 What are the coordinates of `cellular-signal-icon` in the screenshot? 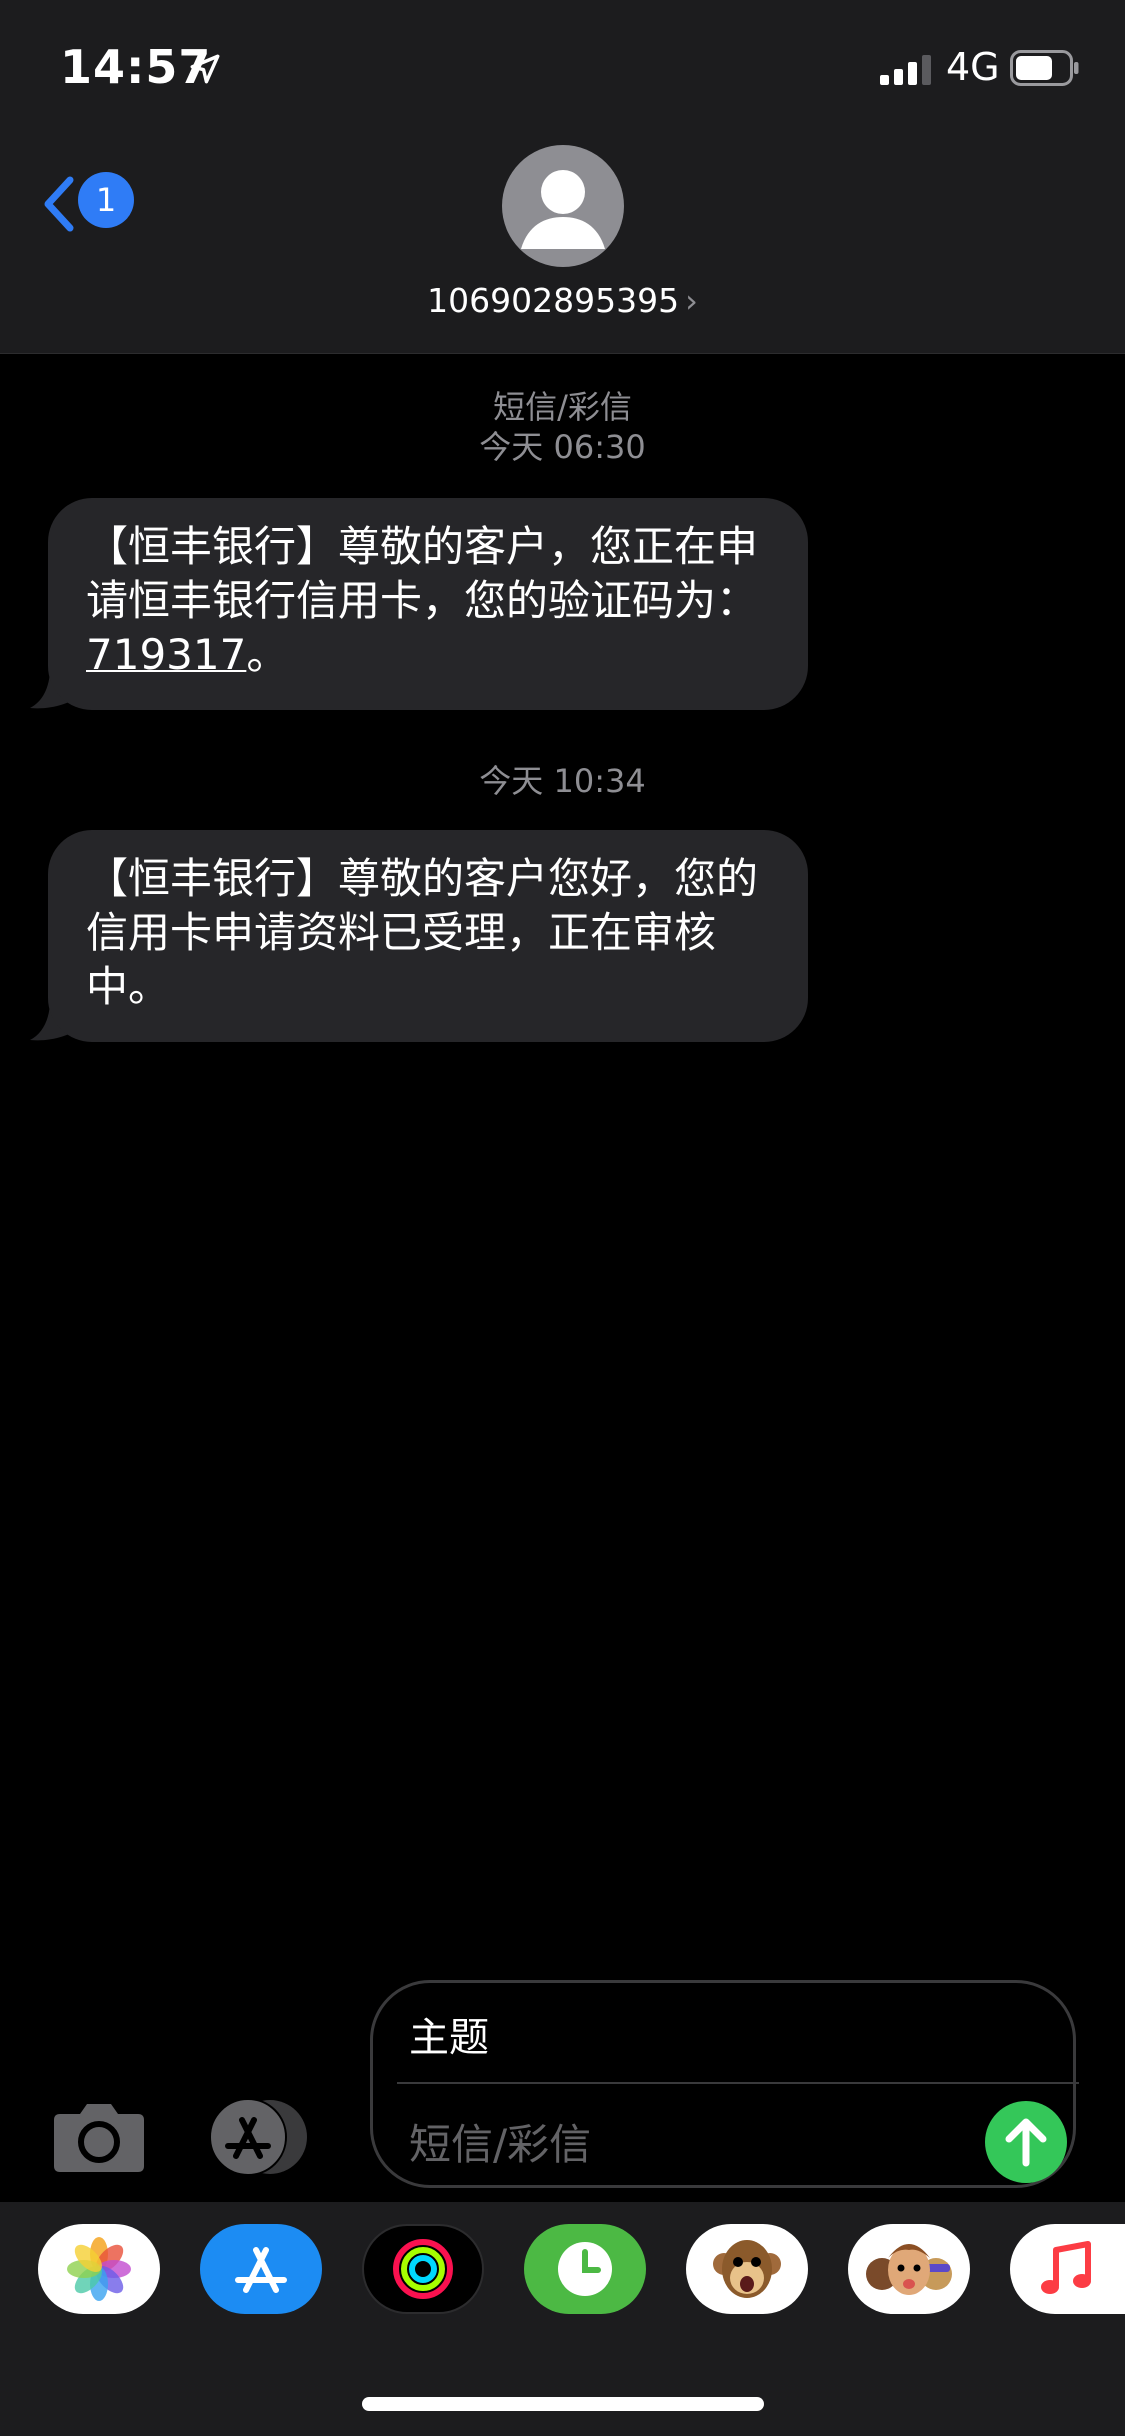 It's located at (905, 70).